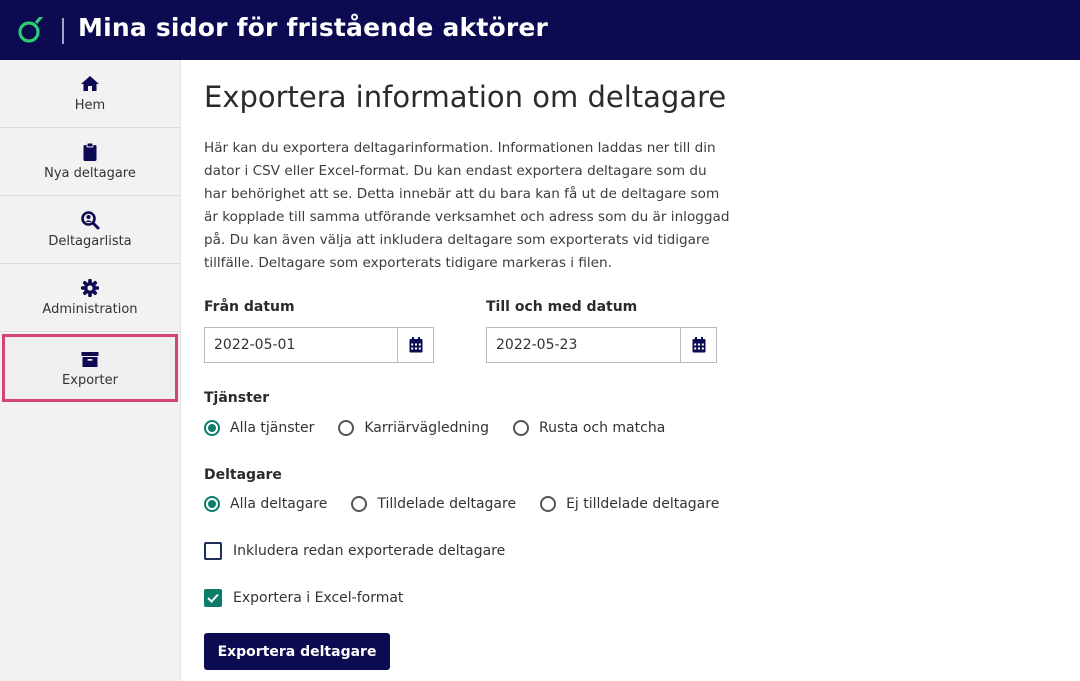  What do you see at coordinates (265, 504) in the screenshot?
I see `radio-alla-deltagare: Alla deltagare` at bounding box center [265, 504].